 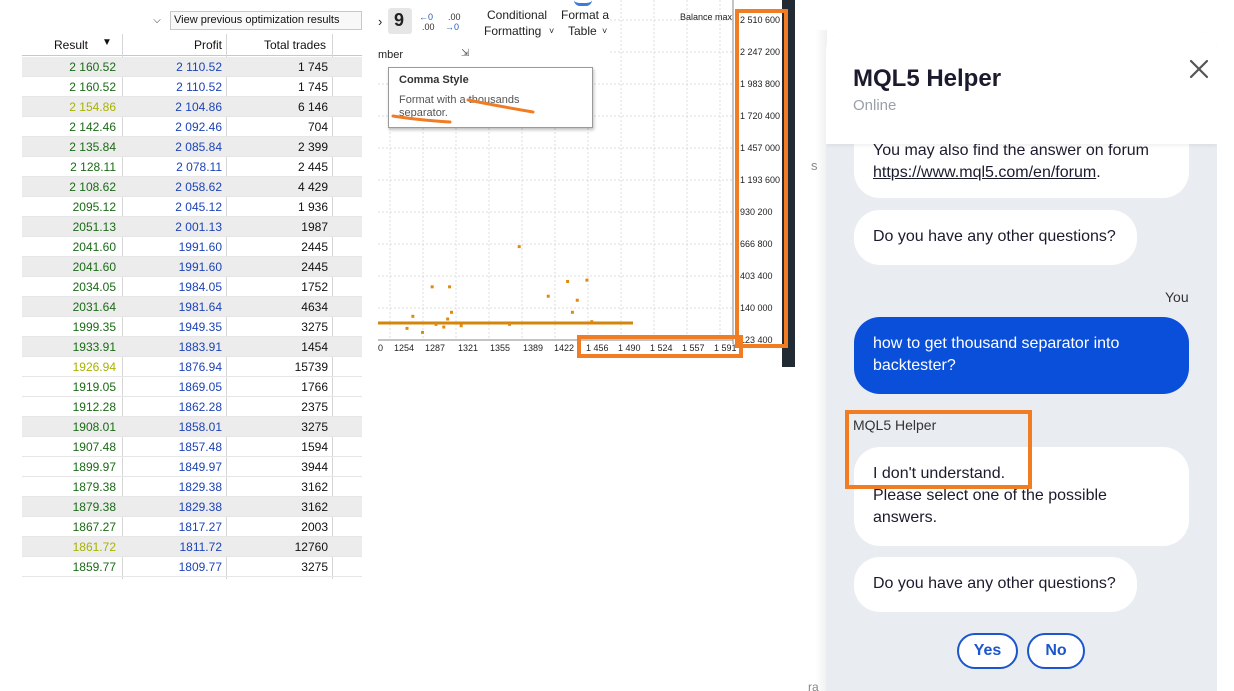 What do you see at coordinates (94, 347) in the screenshot?
I see `cell-result: 1933.91` at bounding box center [94, 347].